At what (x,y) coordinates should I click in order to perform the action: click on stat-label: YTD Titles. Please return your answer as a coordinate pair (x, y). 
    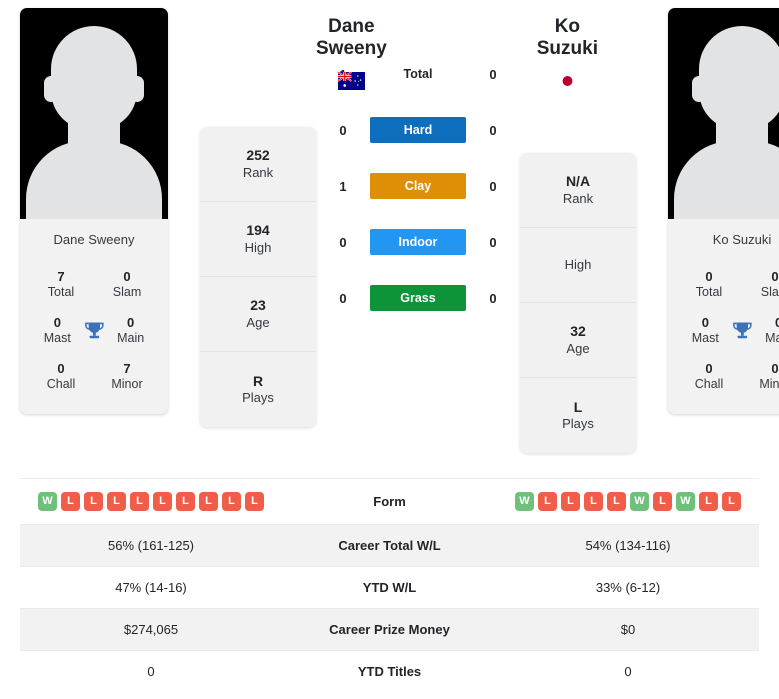
    Looking at the image, I should click on (389, 671).